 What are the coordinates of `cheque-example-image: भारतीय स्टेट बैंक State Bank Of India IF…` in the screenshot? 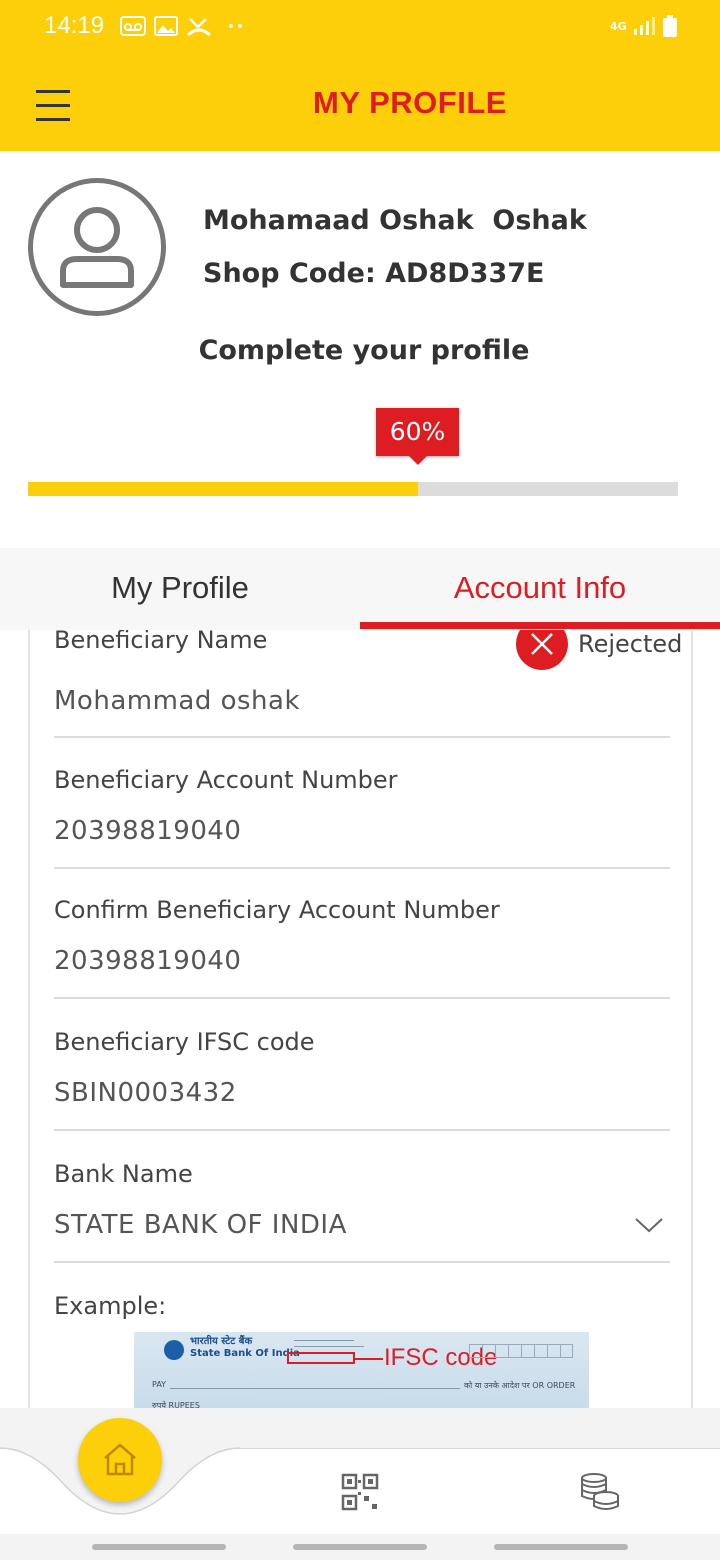 It's located at (361, 1373).